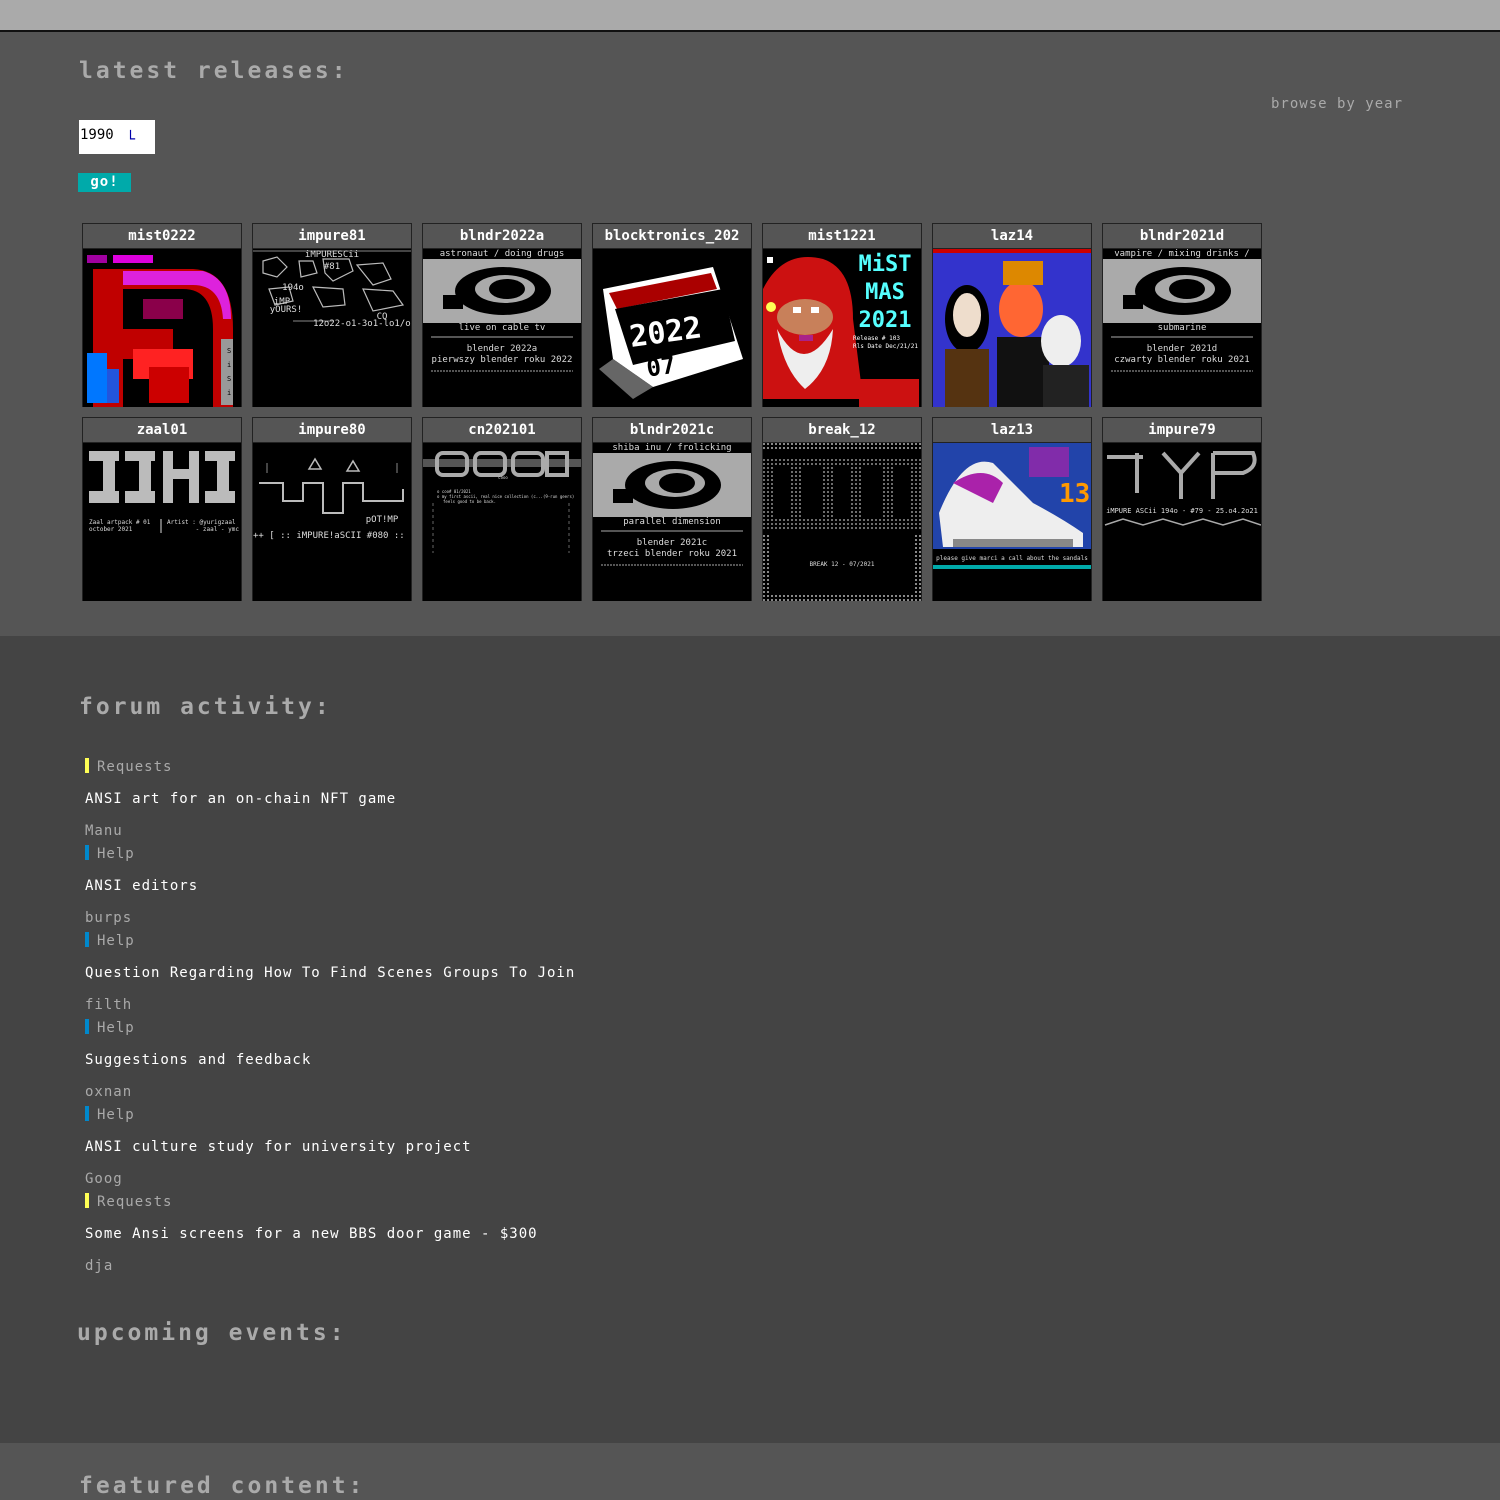 The height and width of the screenshot is (1500, 1500). What do you see at coordinates (1182, 236) in the screenshot?
I see `release-name: blndr2021d` at bounding box center [1182, 236].